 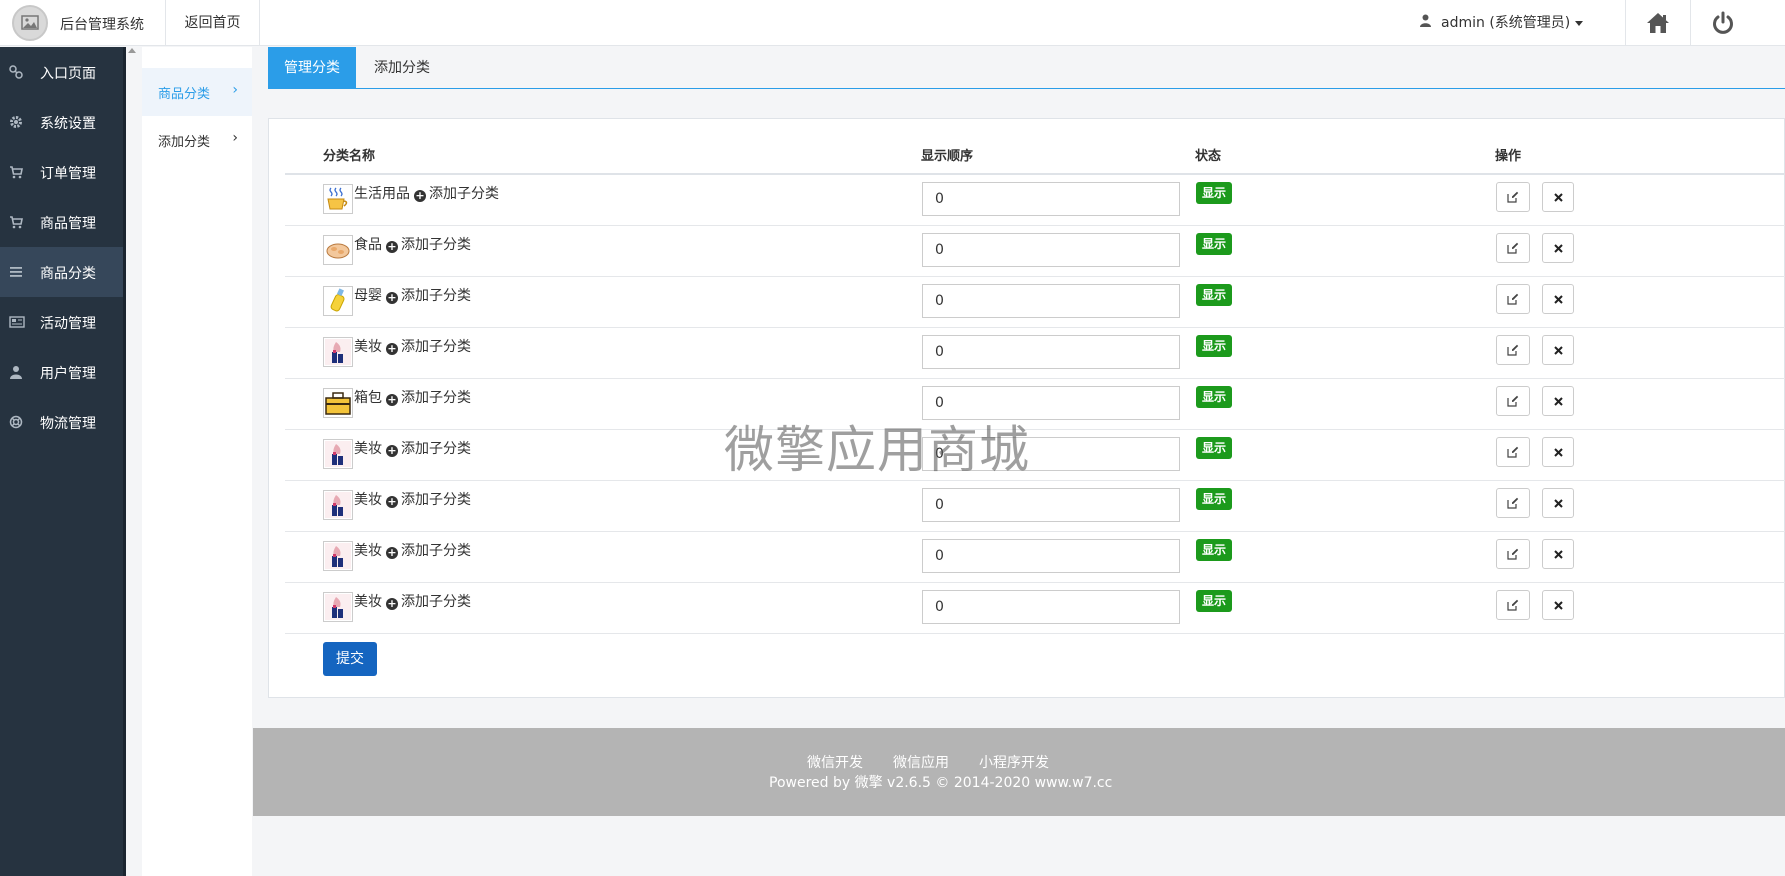 I want to click on tab-manage-category: 管理分类, so click(x=312, y=68).